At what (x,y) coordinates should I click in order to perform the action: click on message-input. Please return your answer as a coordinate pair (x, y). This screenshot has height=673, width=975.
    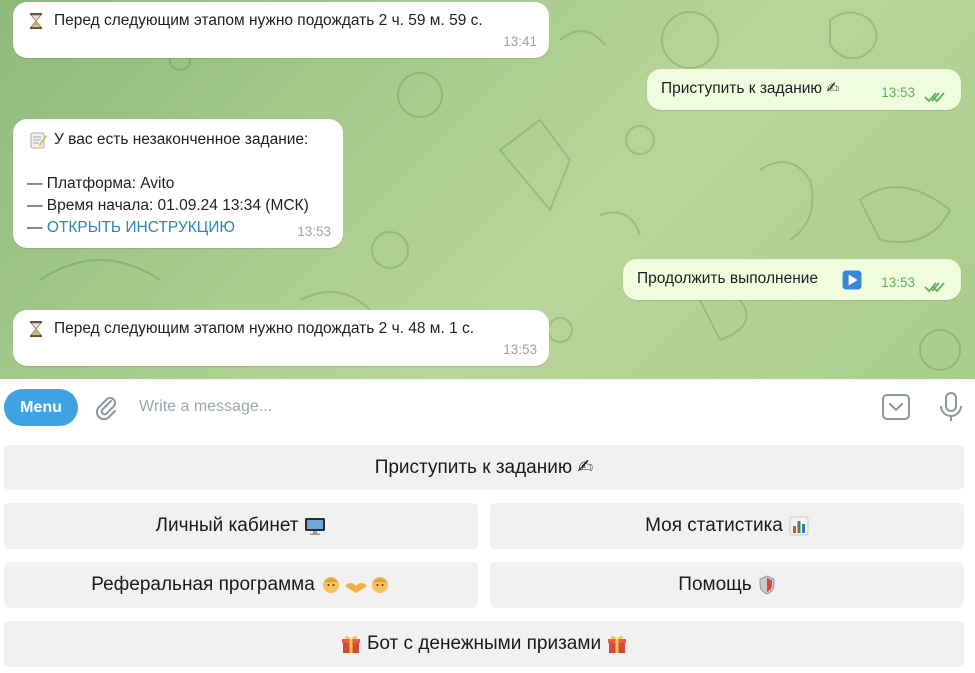
    Looking at the image, I should click on (439, 407).